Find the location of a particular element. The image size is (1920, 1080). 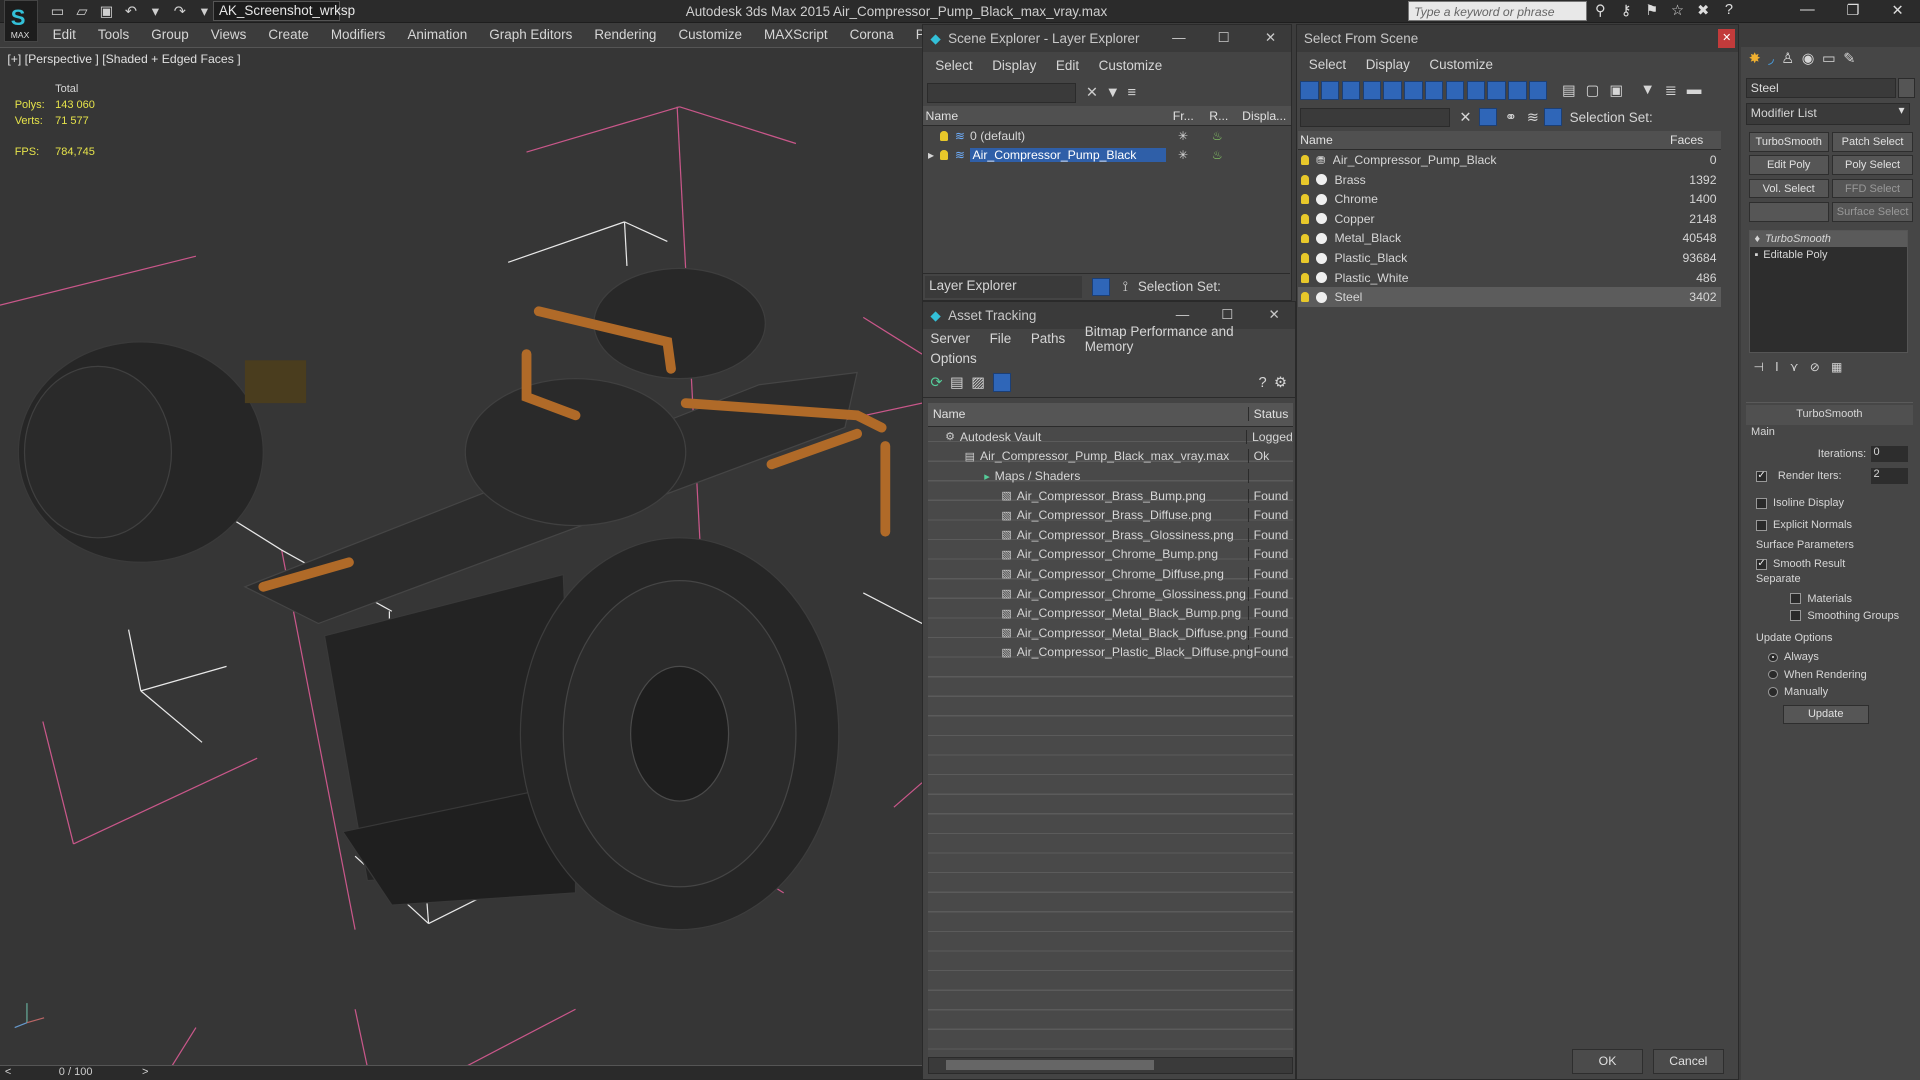

stack-item-turbosmooth: ♦ TurboSmooth is located at coordinates (1828, 239).